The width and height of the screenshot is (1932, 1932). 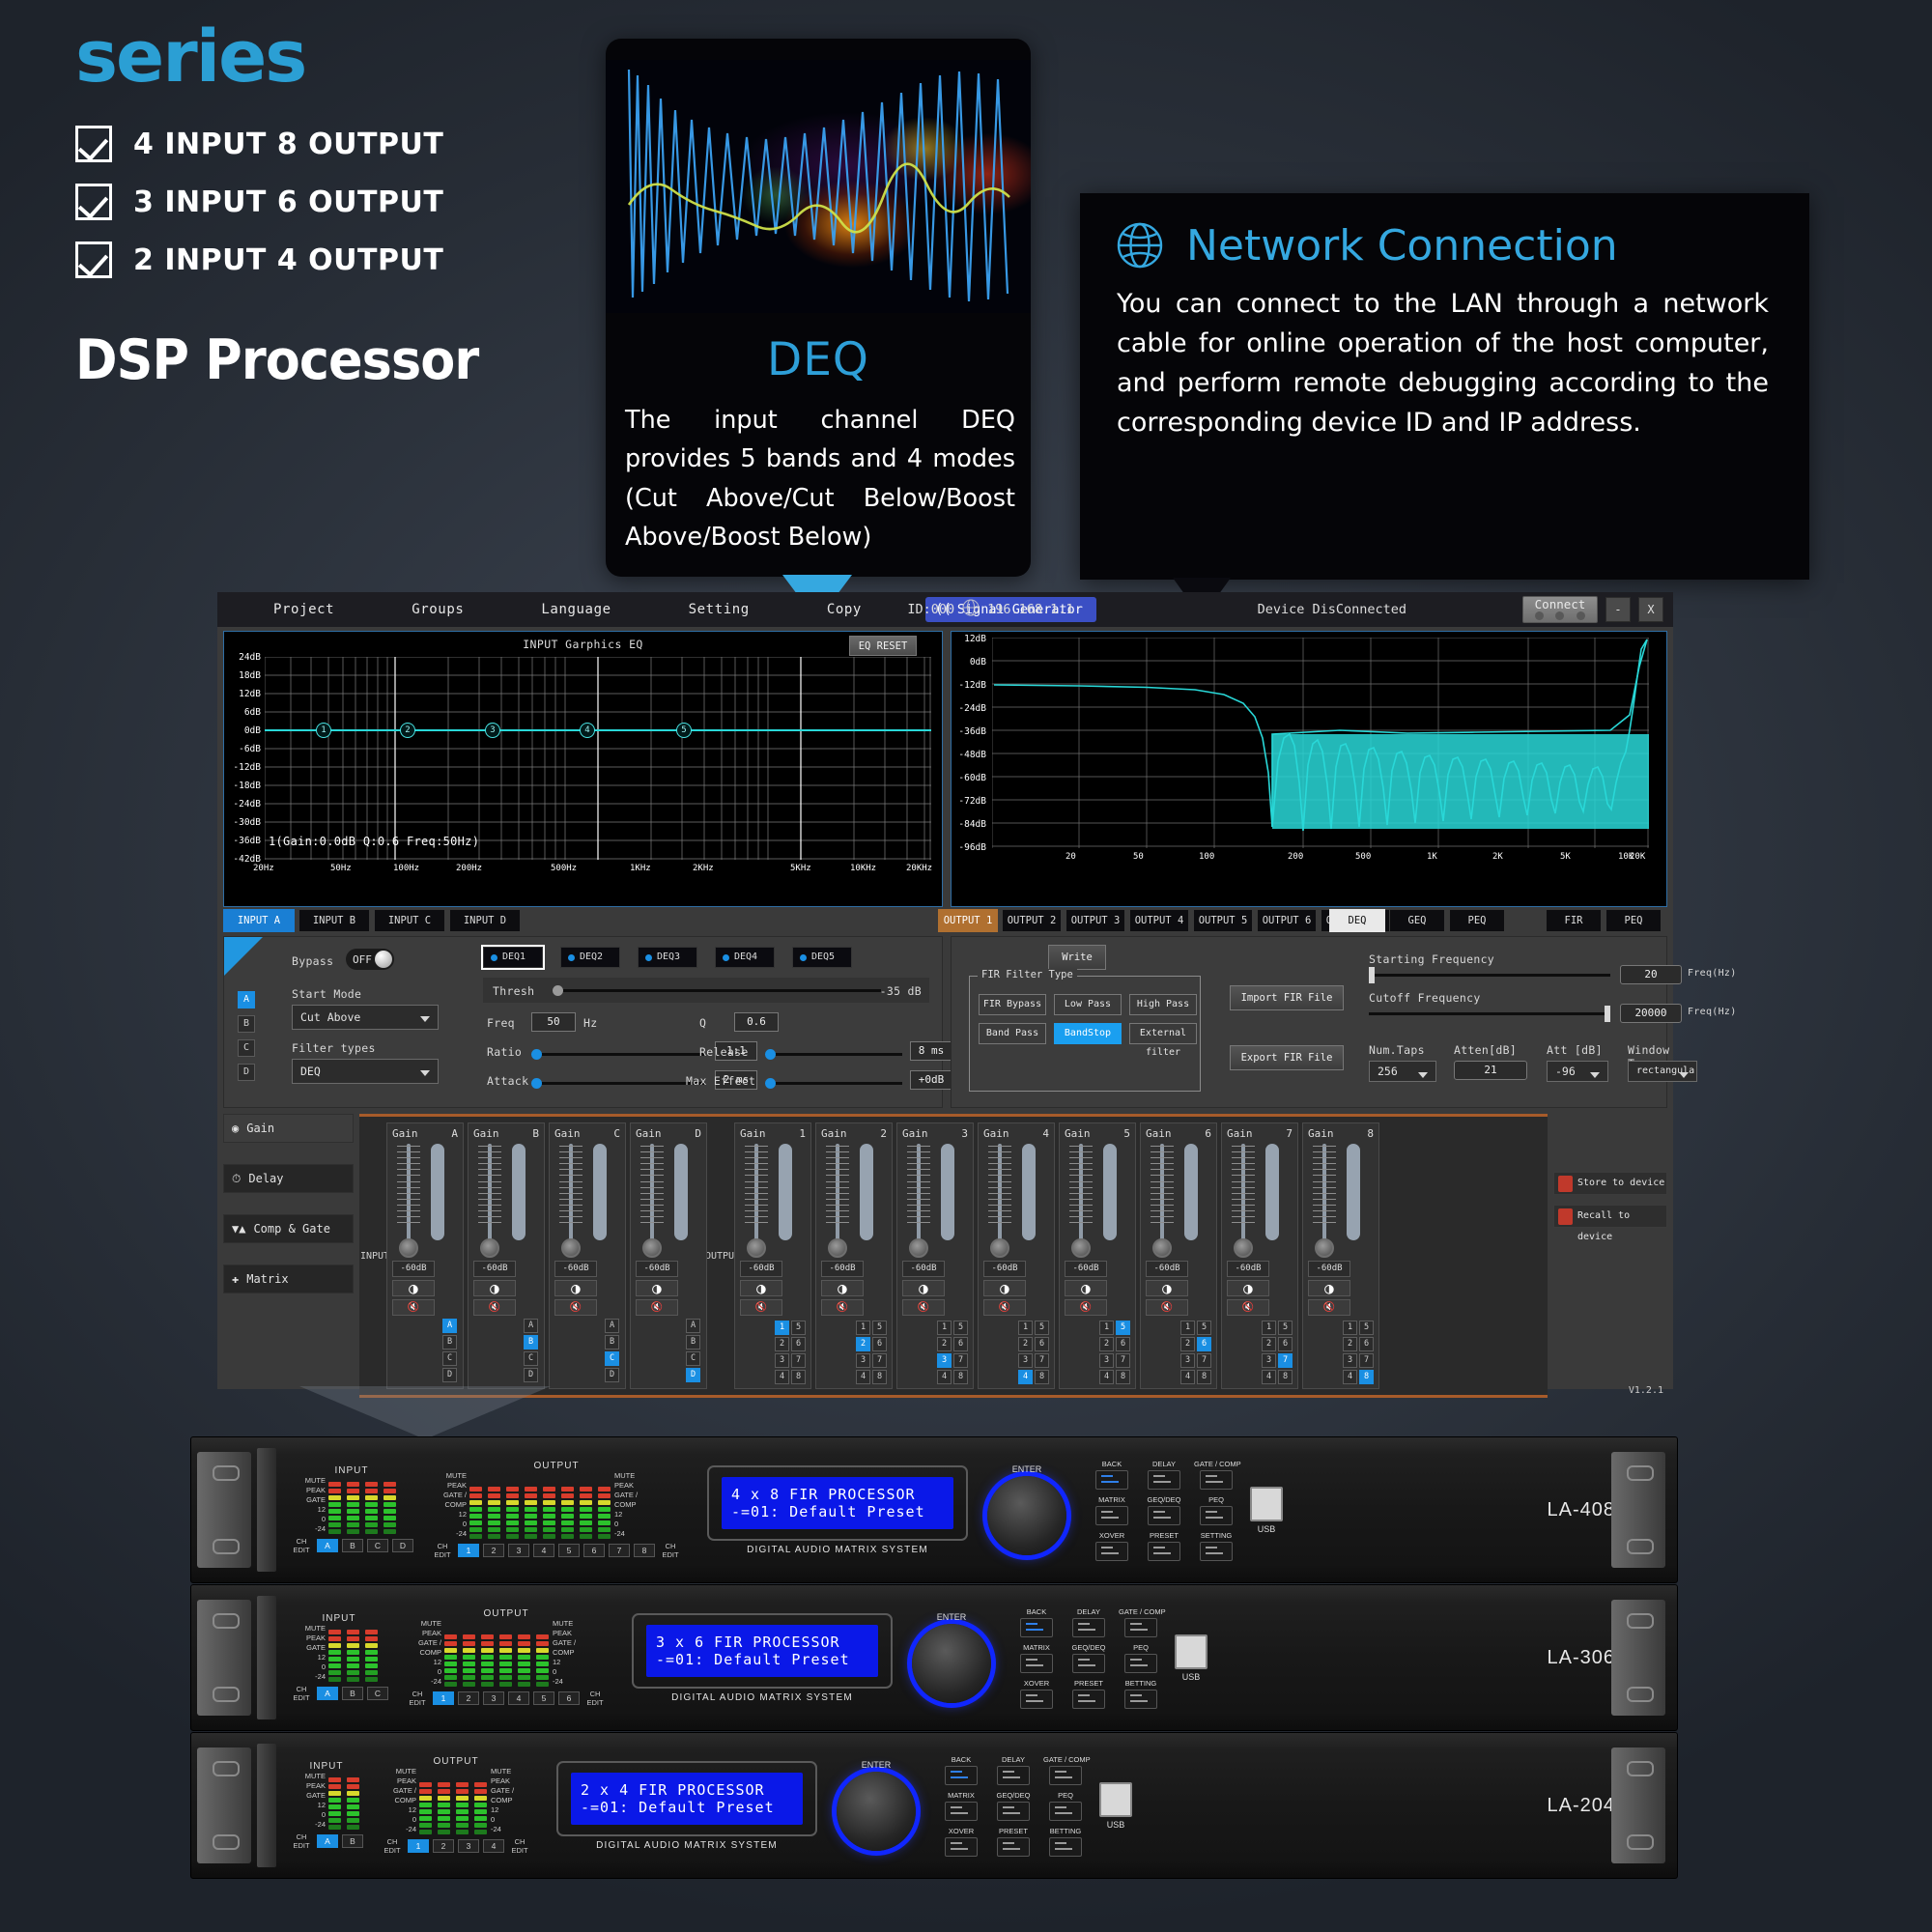 I want to click on band-pass-button: Band Pass, so click(x=1012, y=1033).